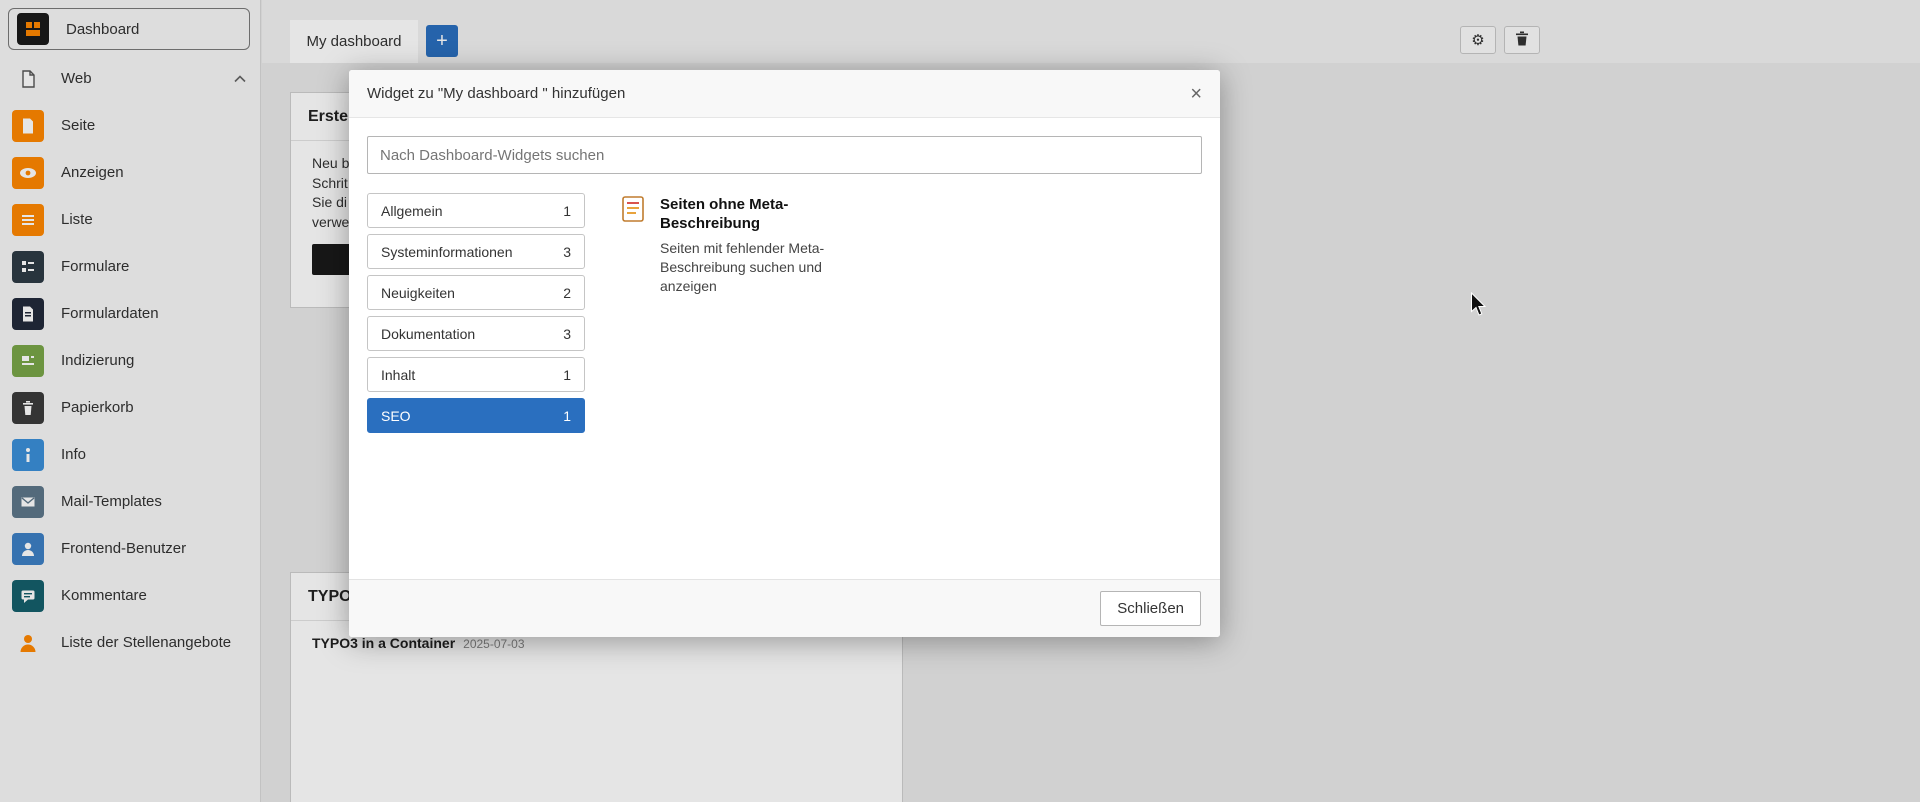 The height and width of the screenshot is (802, 1920). I want to click on category-label: SEO, so click(396, 415).